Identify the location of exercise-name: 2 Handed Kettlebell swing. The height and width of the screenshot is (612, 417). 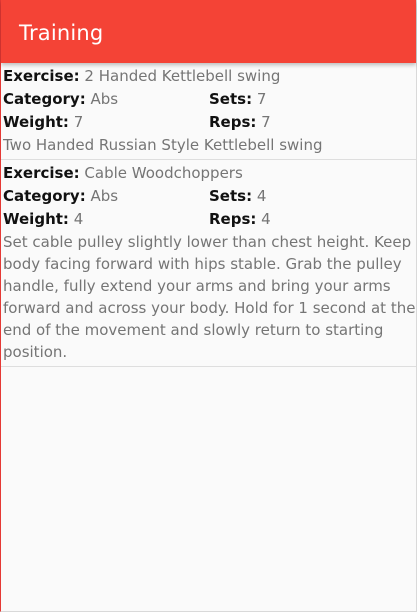
(182, 76).